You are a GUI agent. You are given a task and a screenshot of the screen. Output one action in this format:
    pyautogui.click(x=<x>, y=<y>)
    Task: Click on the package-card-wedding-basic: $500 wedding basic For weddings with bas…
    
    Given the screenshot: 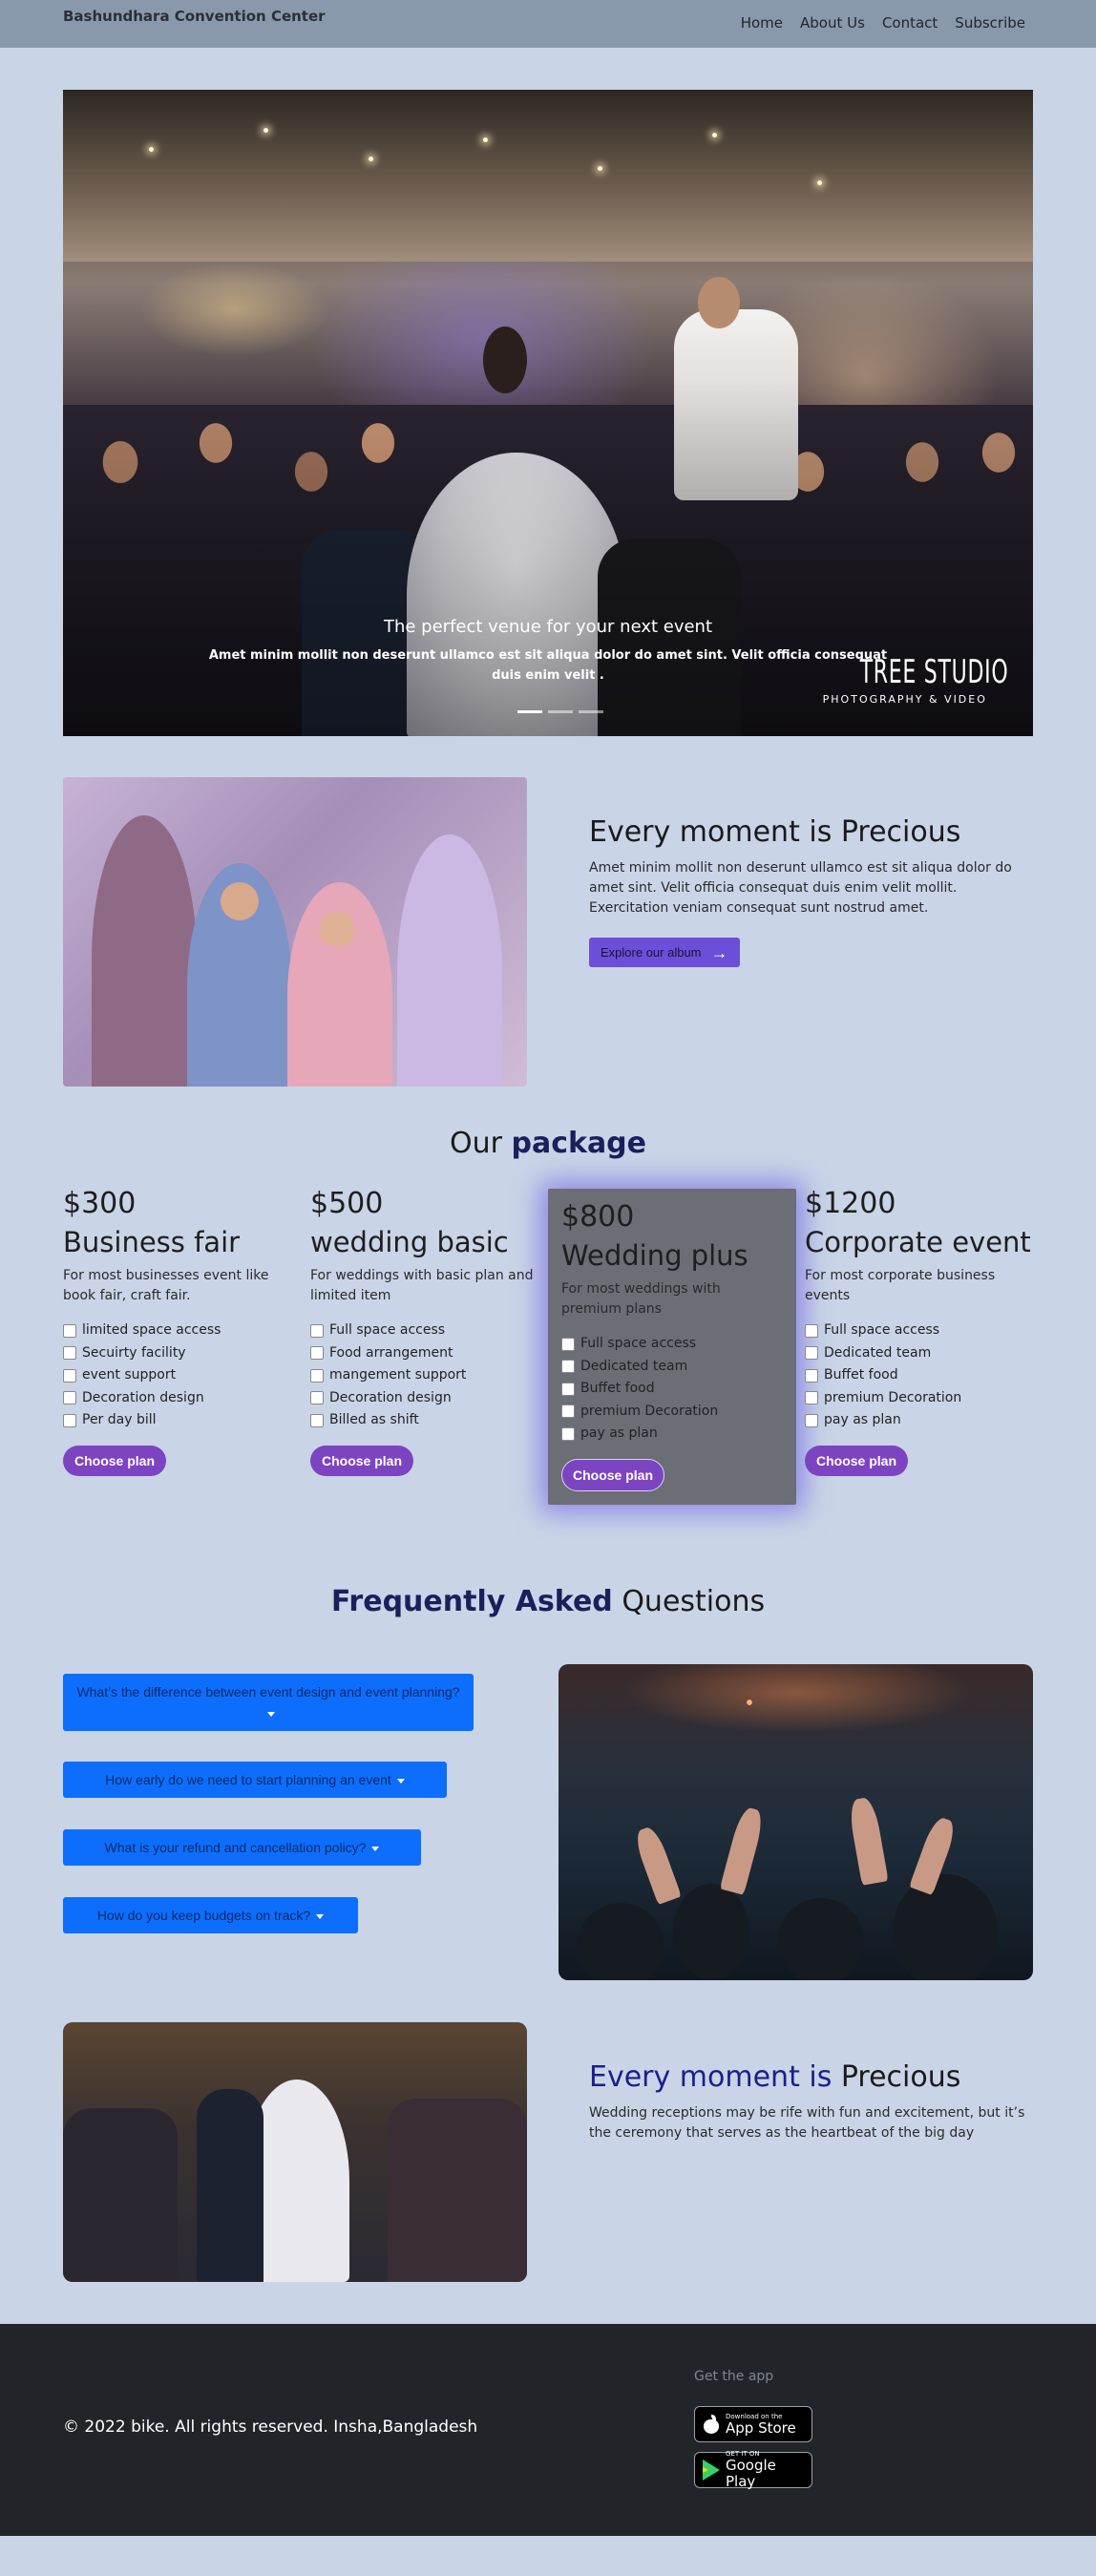 What is the action you would take?
    pyautogui.click(x=425, y=1331)
    